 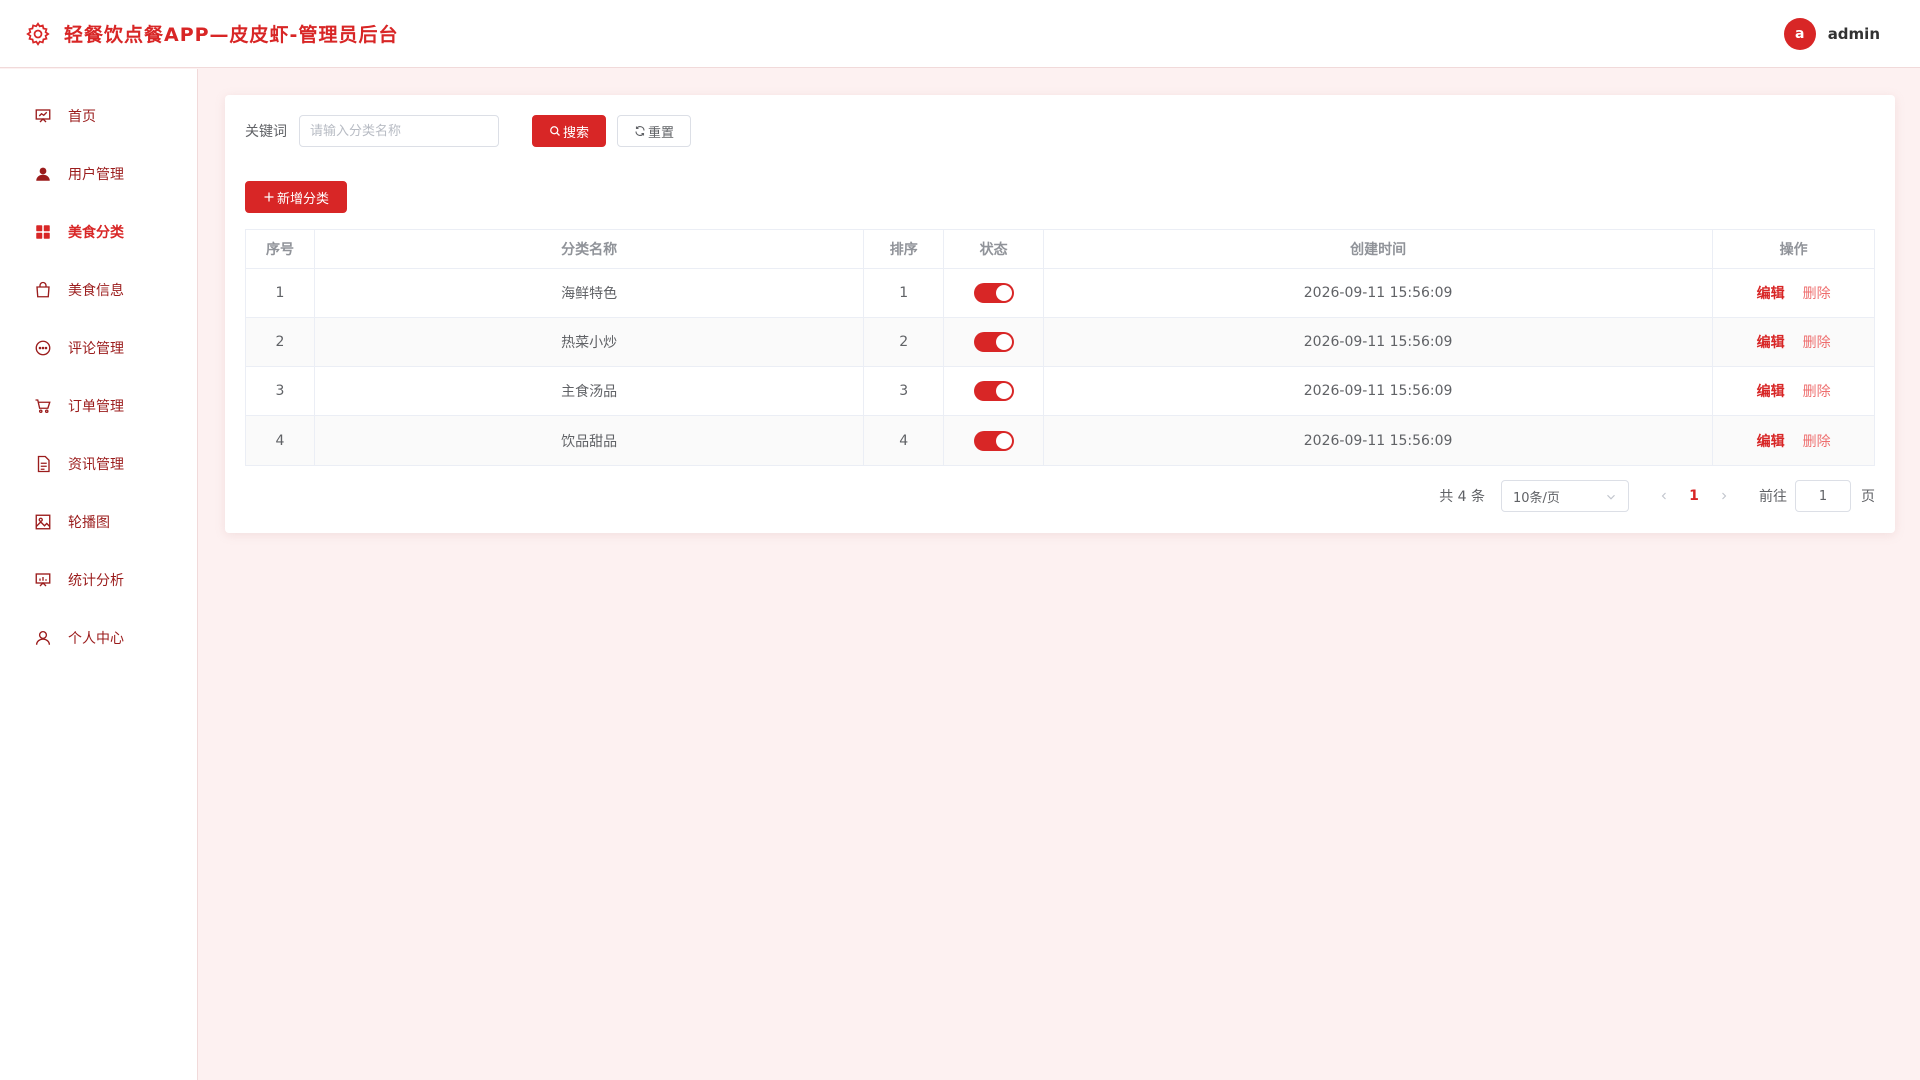 I want to click on sidebar-item-label: 统计分析, so click(x=96, y=581).